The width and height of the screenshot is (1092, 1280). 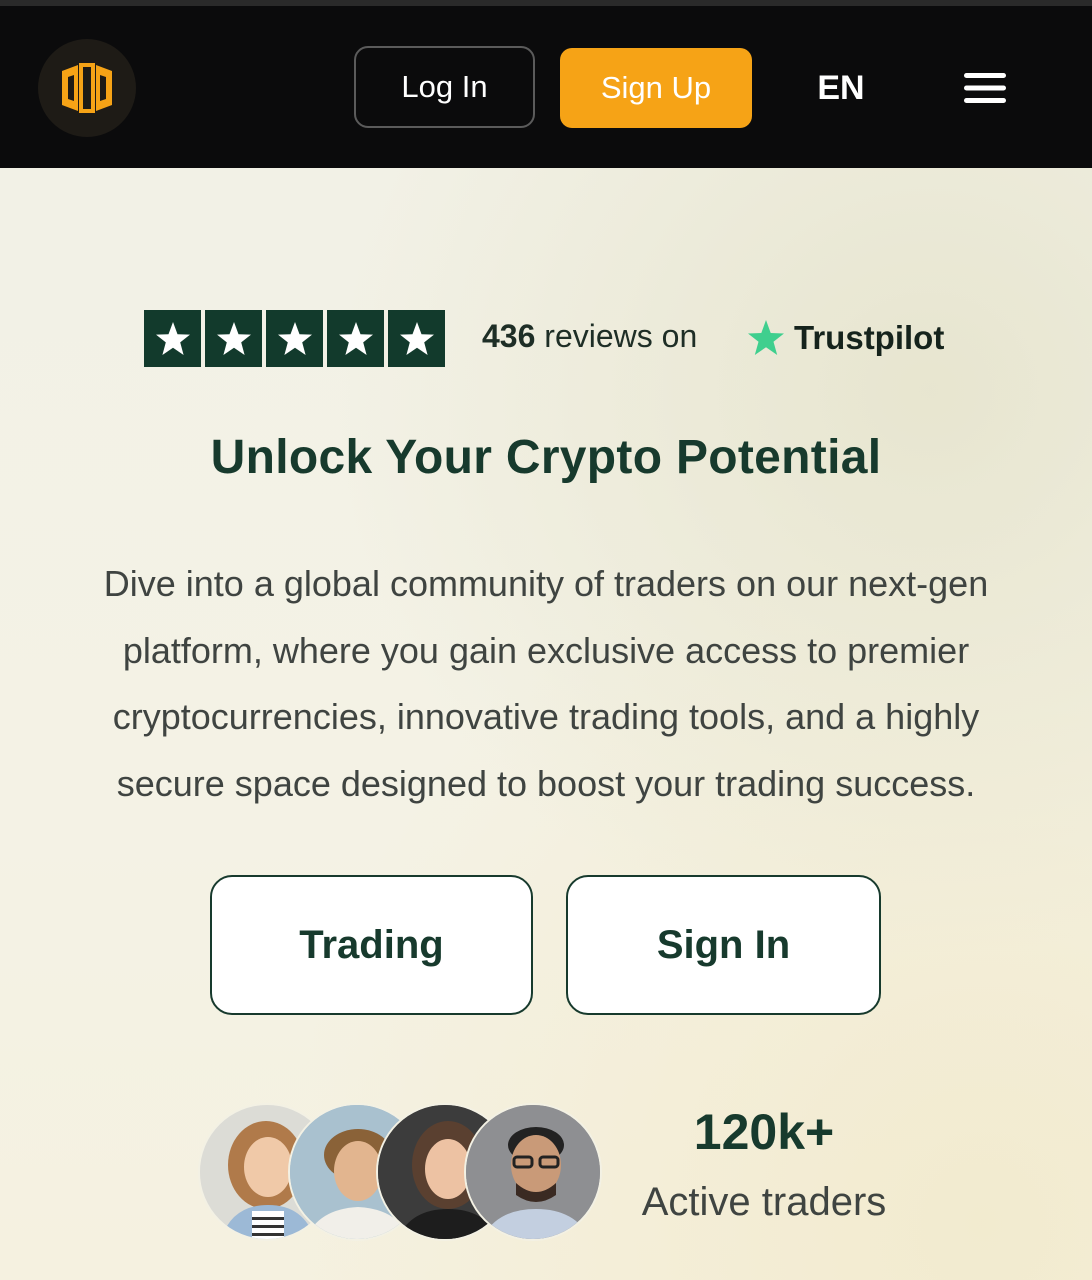 What do you see at coordinates (546, 84) in the screenshot?
I see `top-navbar: Log In Sign Up EN` at bounding box center [546, 84].